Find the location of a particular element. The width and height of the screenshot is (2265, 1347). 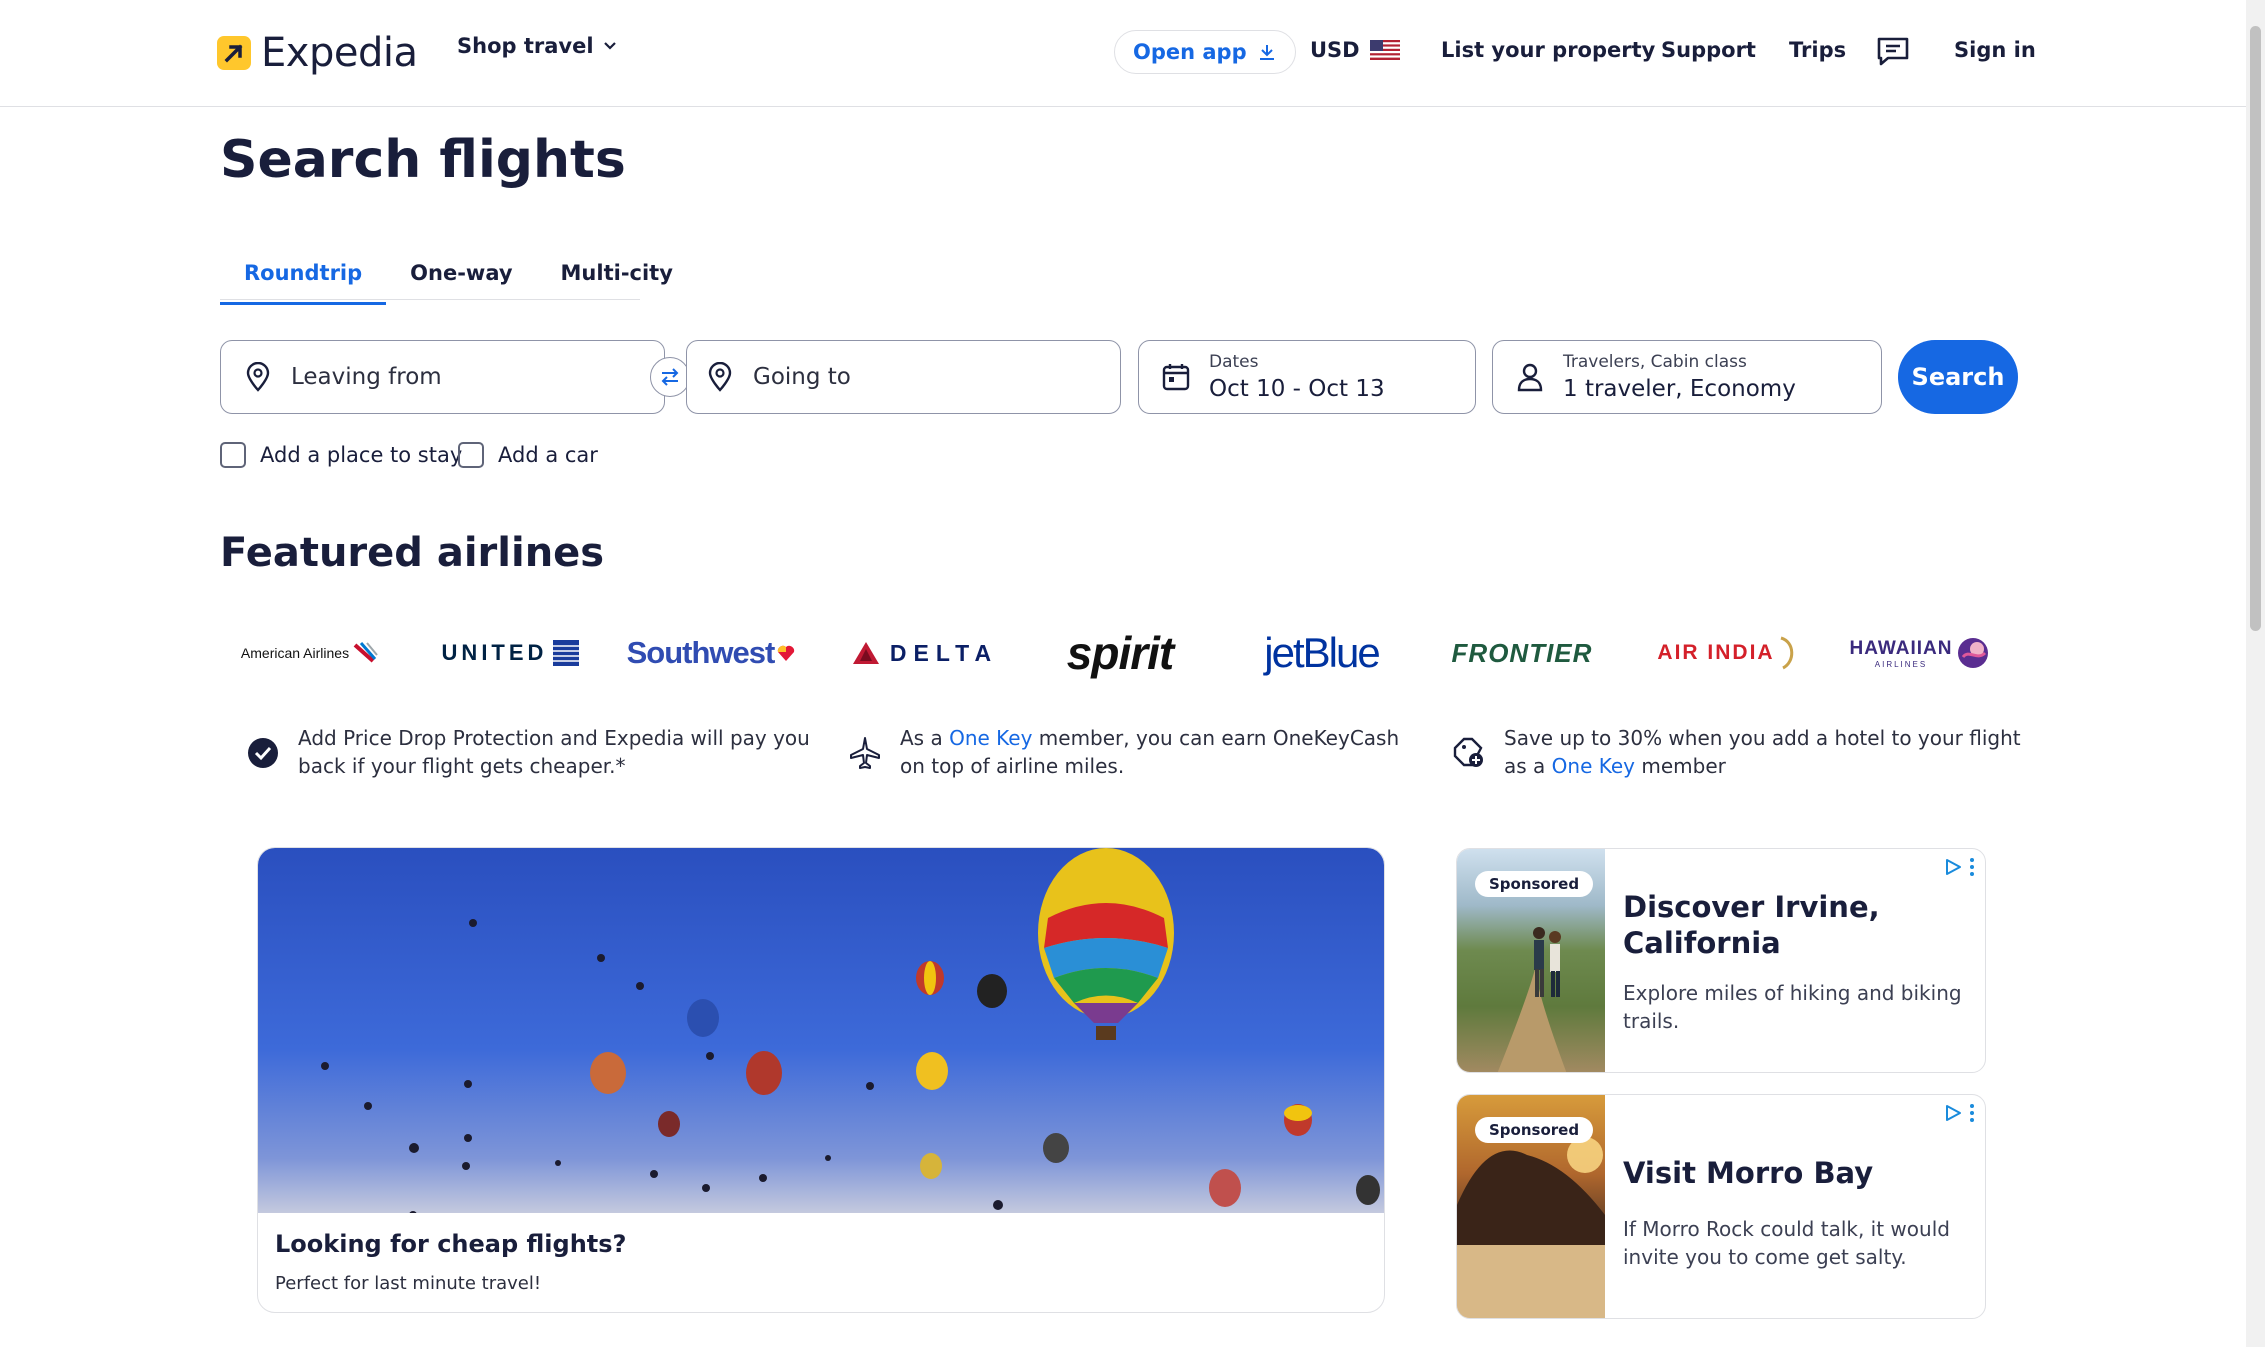

swap-locations-button is located at coordinates (670, 377).